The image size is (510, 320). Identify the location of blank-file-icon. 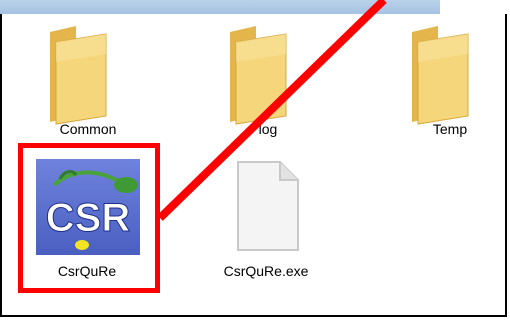
(268, 206).